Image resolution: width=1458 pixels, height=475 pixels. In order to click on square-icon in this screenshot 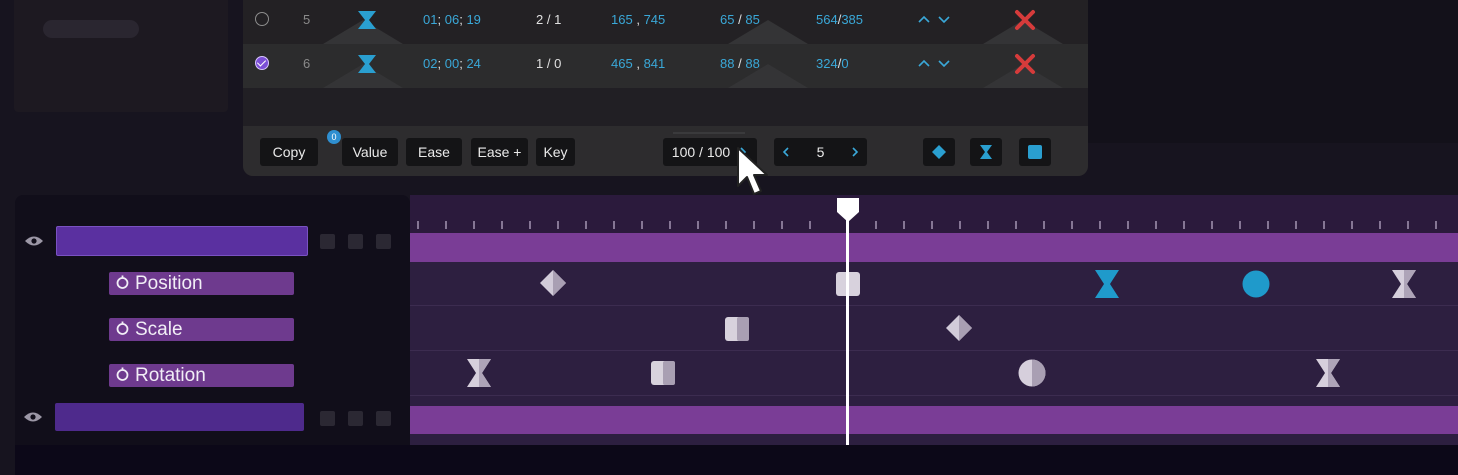, I will do `click(1035, 152)`.